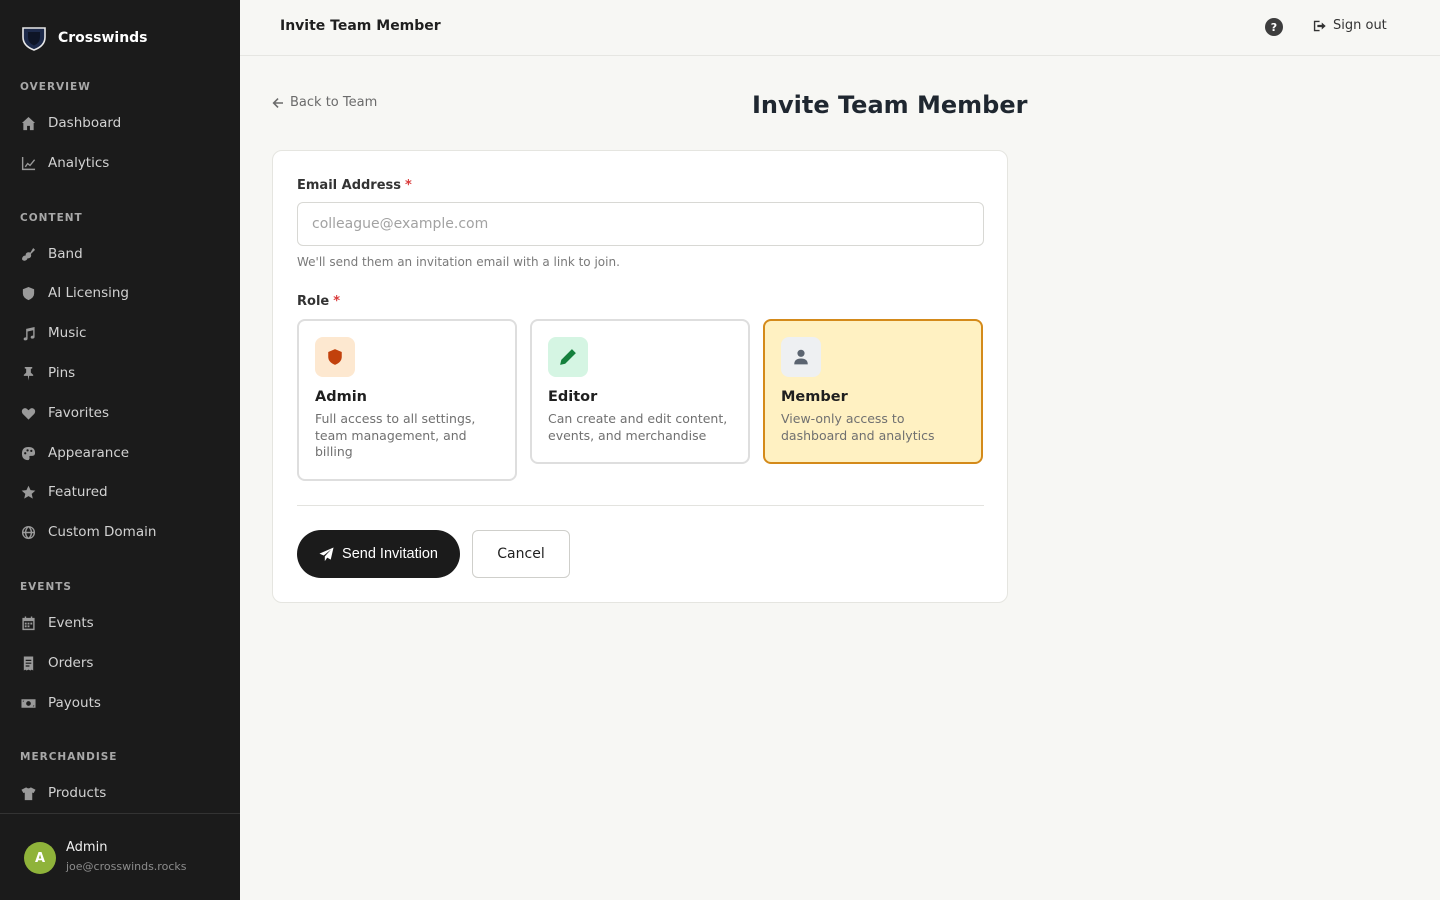  What do you see at coordinates (126, 866) in the screenshot?
I see `user-email: joe@crosswinds.rocks` at bounding box center [126, 866].